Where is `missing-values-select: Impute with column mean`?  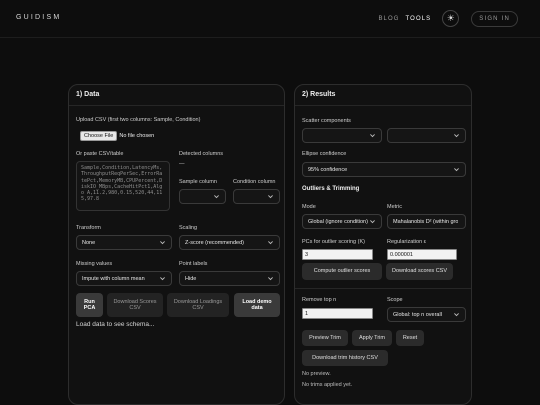 missing-values-select: Impute with column mean is located at coordinates (124, 278).